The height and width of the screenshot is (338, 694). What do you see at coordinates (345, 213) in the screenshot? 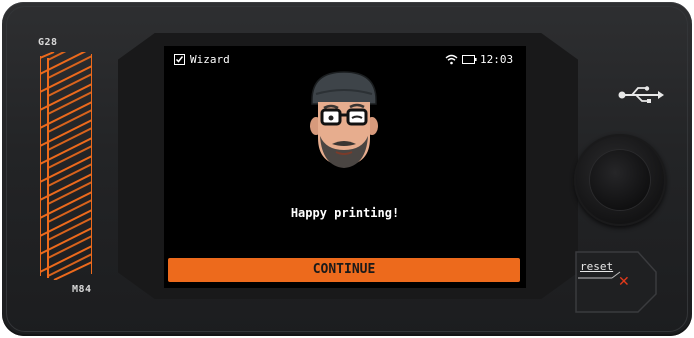
I see `happy-printing-message: Happy printing!` at bounding box center [345, 213].